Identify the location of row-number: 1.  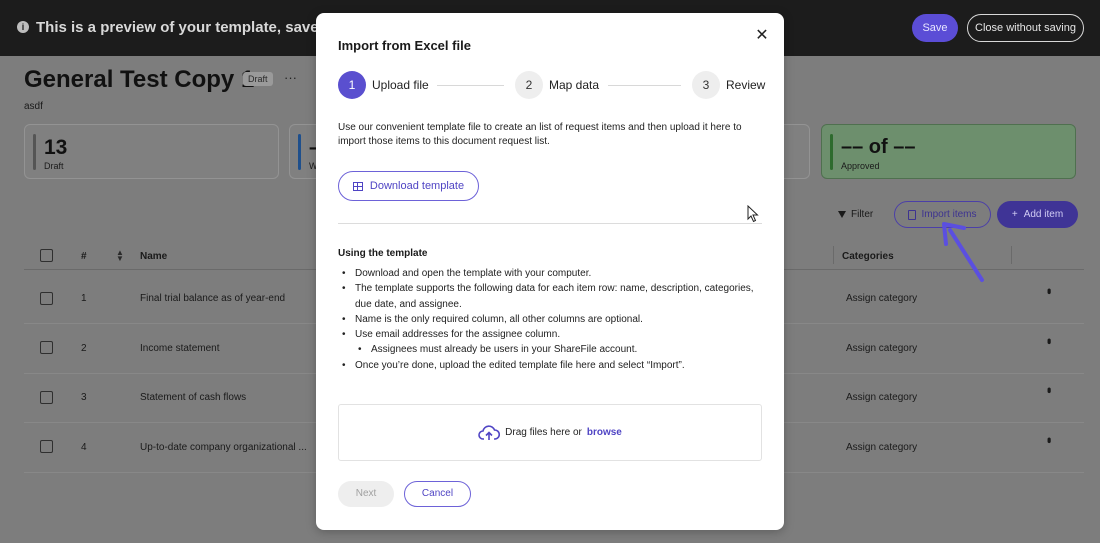
(84, 298).